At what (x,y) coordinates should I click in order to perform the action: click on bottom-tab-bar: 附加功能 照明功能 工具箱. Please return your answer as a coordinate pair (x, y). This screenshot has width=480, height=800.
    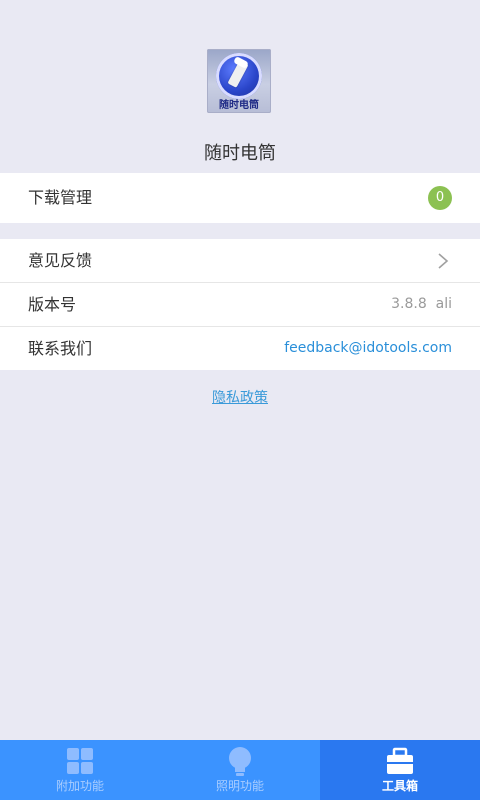
    Looking at the image, I should click on (240, 770).